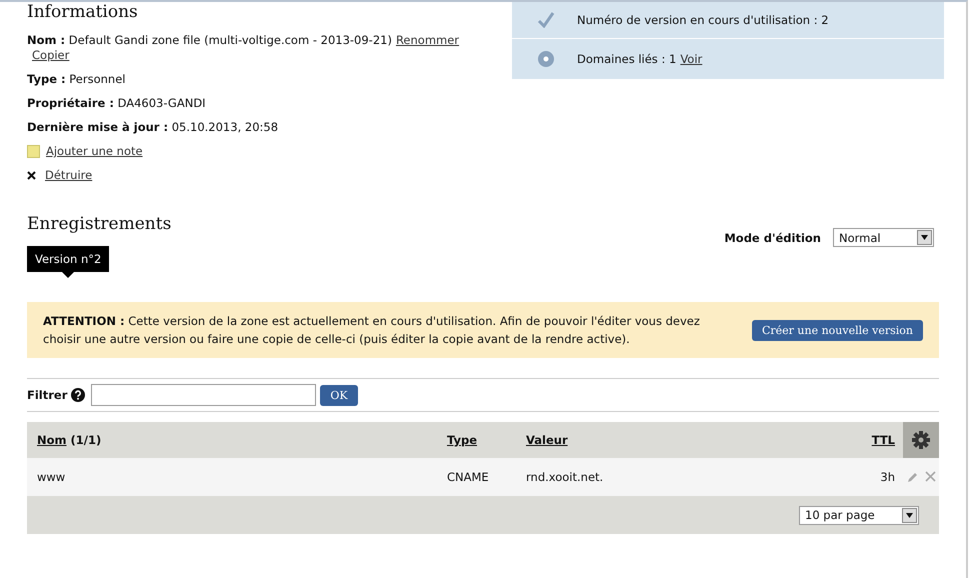 The width and height of the screenshot is (972, 578). Describe the element at coordinates (703, 20) in the screenshot. I see `status-text: Numéro de version en cours d'utilisation : 2` at that location.